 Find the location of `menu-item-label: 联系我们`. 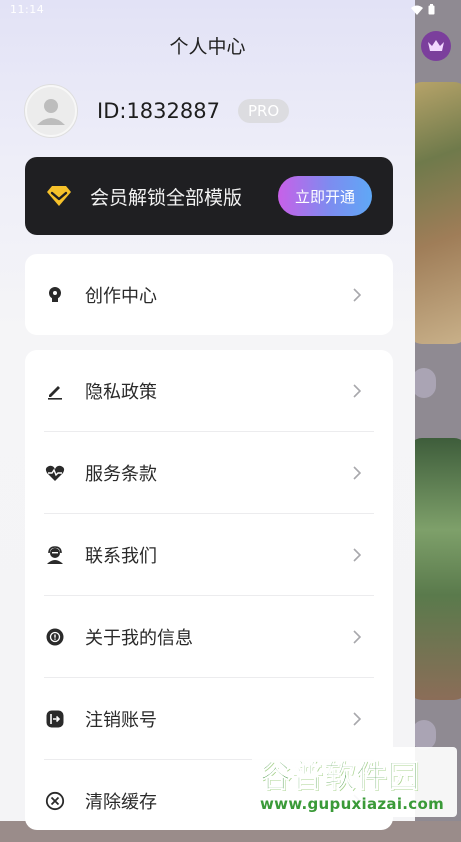

menu-item-label: 联系我们 is located at coordinates (121, 556).